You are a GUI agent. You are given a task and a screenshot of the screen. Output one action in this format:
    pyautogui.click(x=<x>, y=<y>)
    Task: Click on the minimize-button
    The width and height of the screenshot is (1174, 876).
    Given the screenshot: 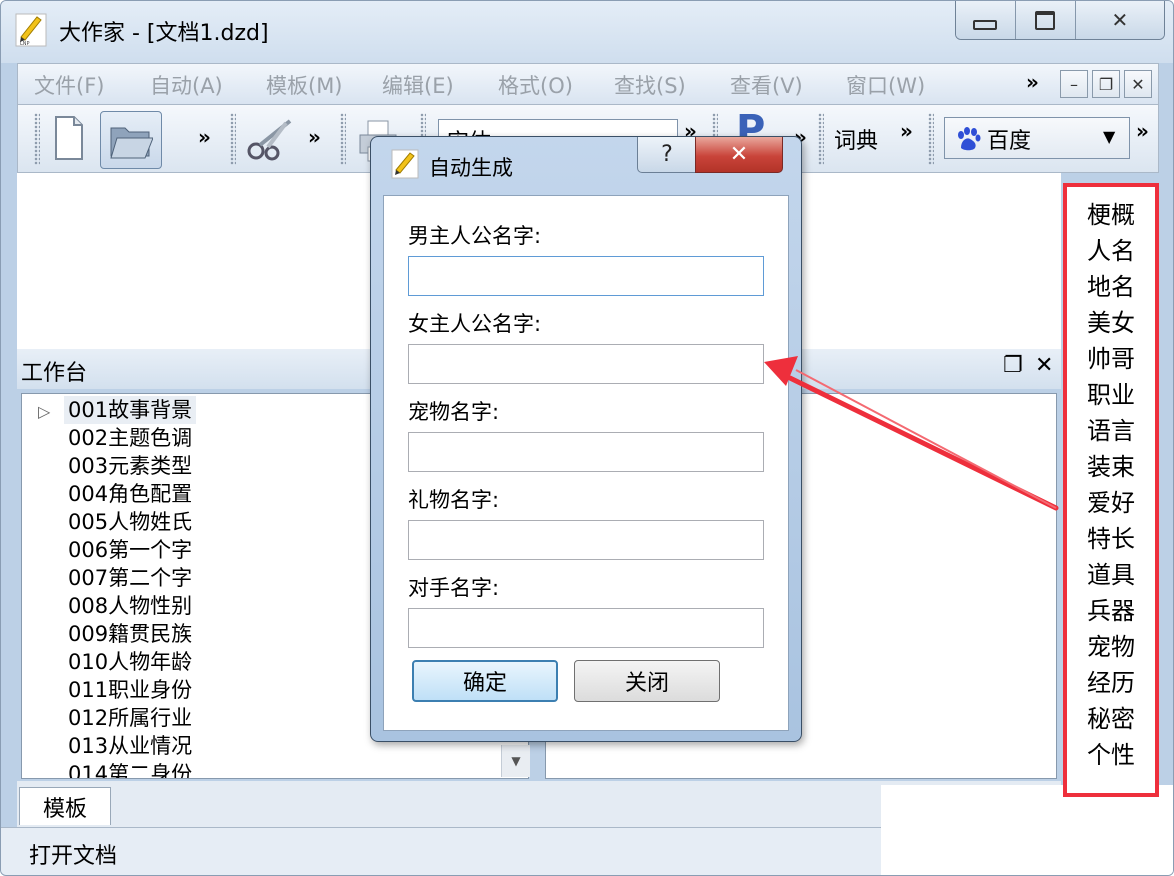 What is the action you would take?
    pyautogui.click(x=986, y=20)
    